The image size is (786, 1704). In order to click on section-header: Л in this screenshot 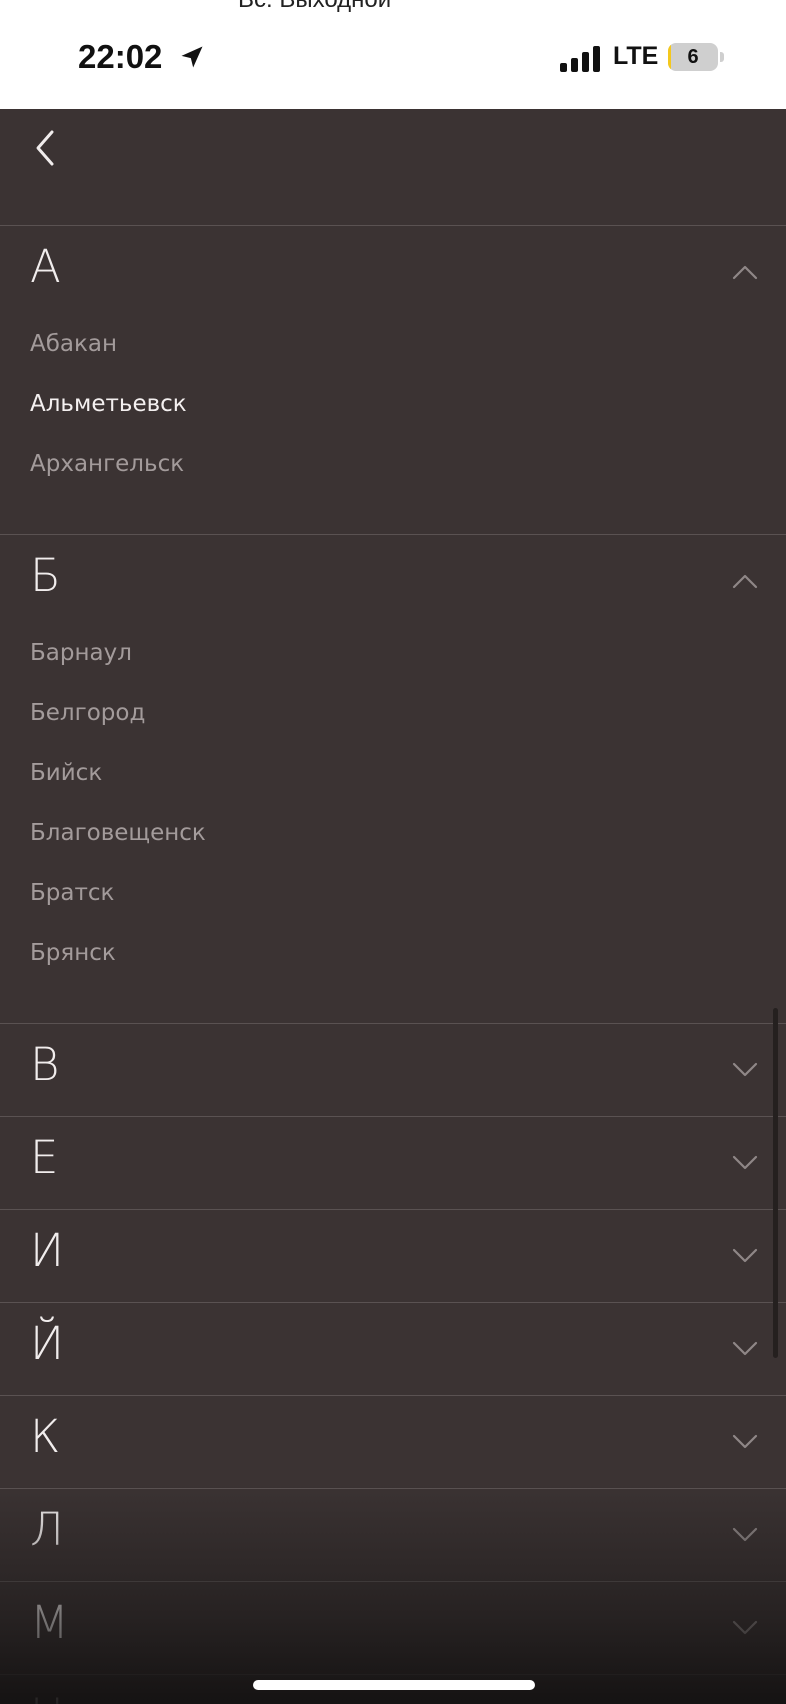, I will do `click(393, 1535)`.